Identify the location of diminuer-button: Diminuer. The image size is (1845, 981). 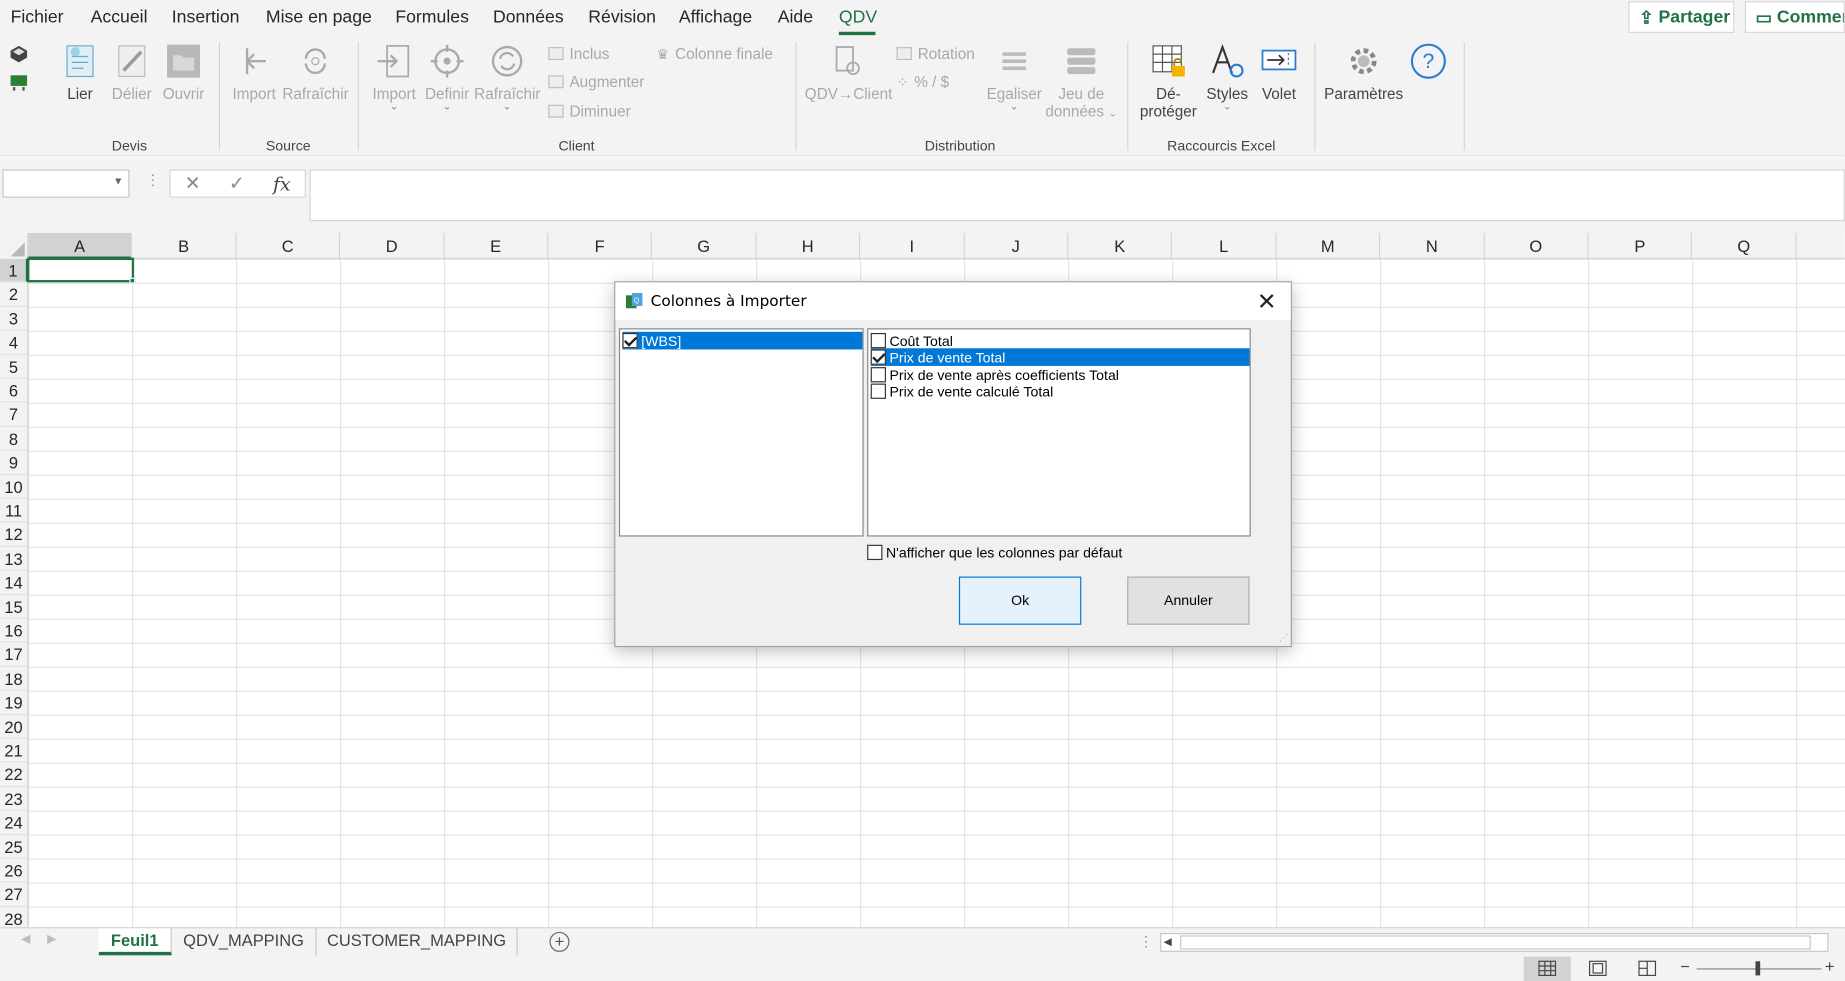
(589, 111).